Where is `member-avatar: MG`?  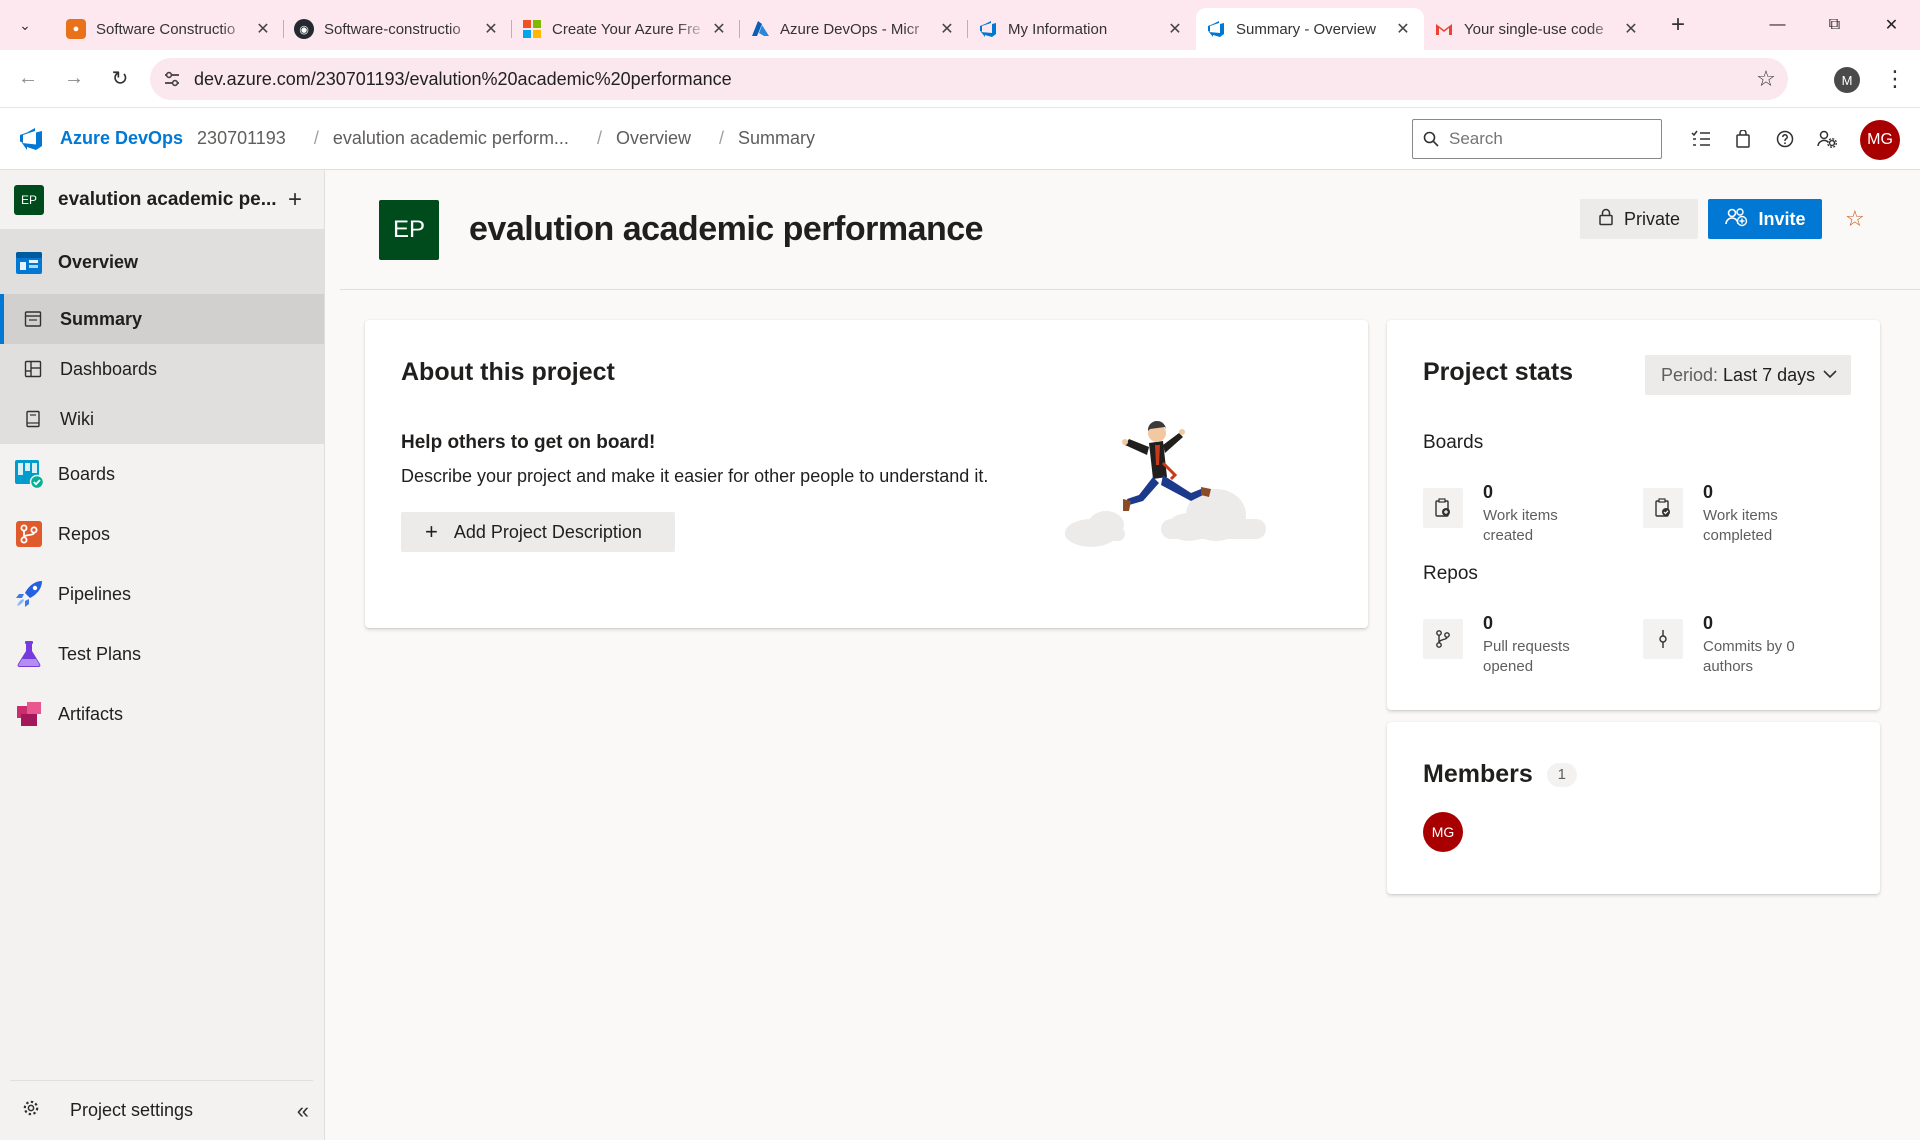
member-avatar: MG is located at coordinates (1443, 832).